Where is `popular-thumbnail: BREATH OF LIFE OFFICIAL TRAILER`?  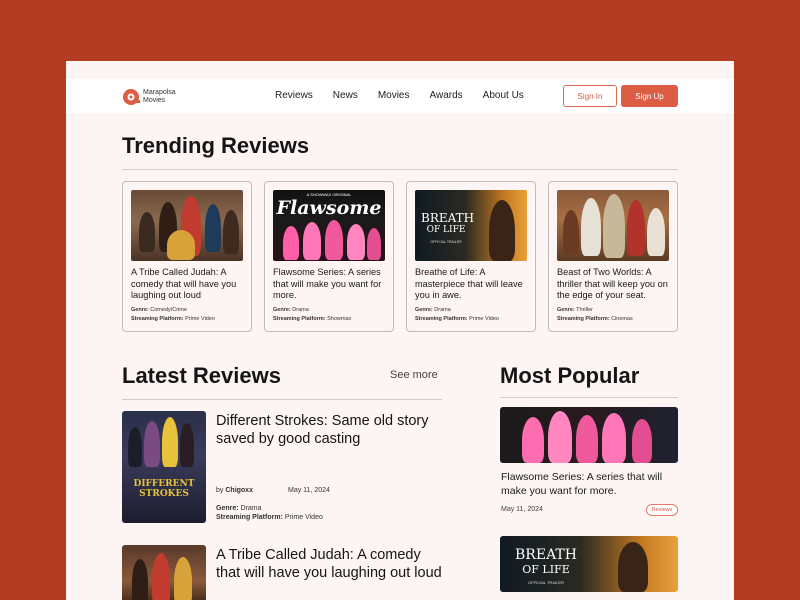
popular-thumbnail: BREATH OF LIFE OFFICIAL TRAILER is located at coordinates (589, 564).